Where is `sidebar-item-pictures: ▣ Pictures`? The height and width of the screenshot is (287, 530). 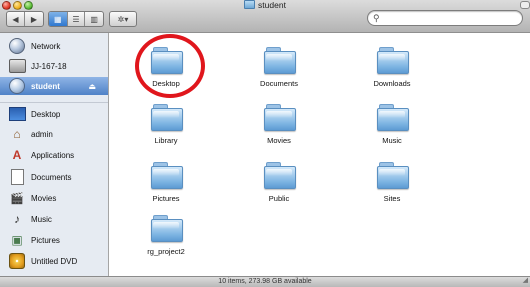 sidebar-item-pictures: ▣ Pictures is located at coordinates (54, 240).